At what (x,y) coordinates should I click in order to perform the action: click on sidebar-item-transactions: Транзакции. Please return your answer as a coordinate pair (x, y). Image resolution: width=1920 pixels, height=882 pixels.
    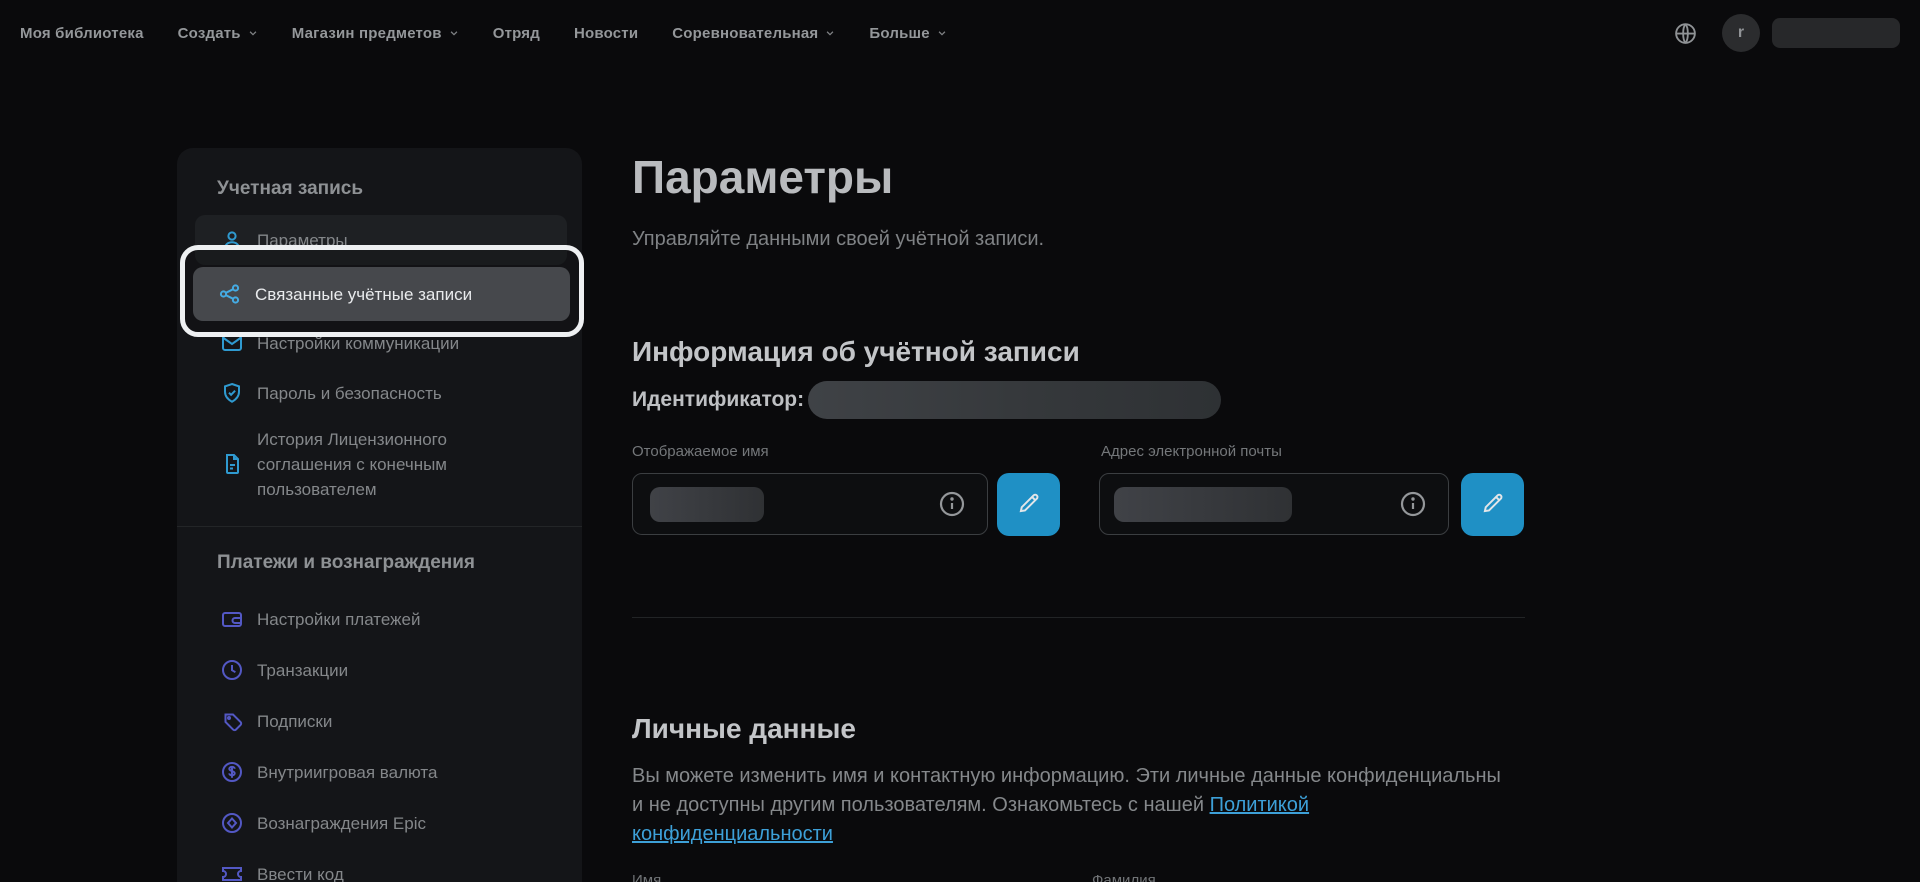
    Looking at the image, I should click on (381, 670).